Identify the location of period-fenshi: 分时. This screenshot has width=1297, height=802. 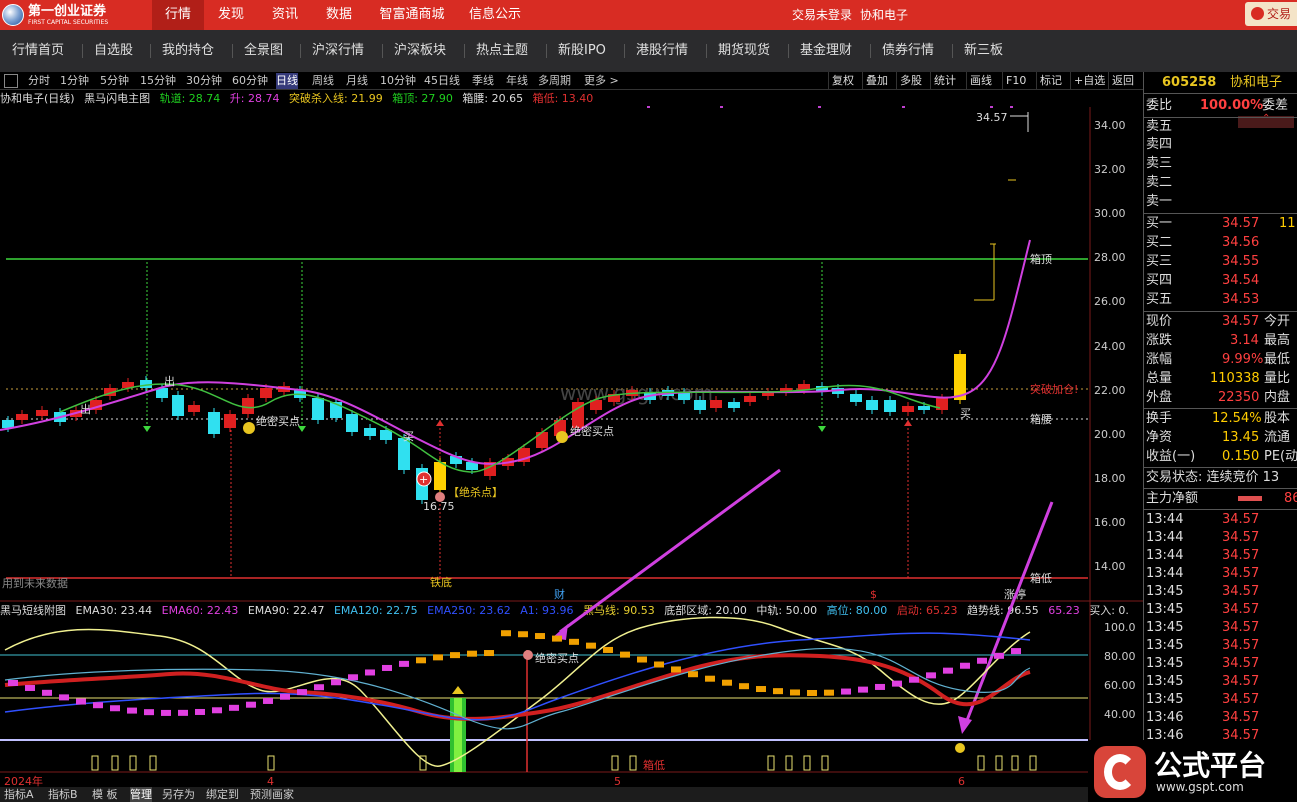
(39, 81).